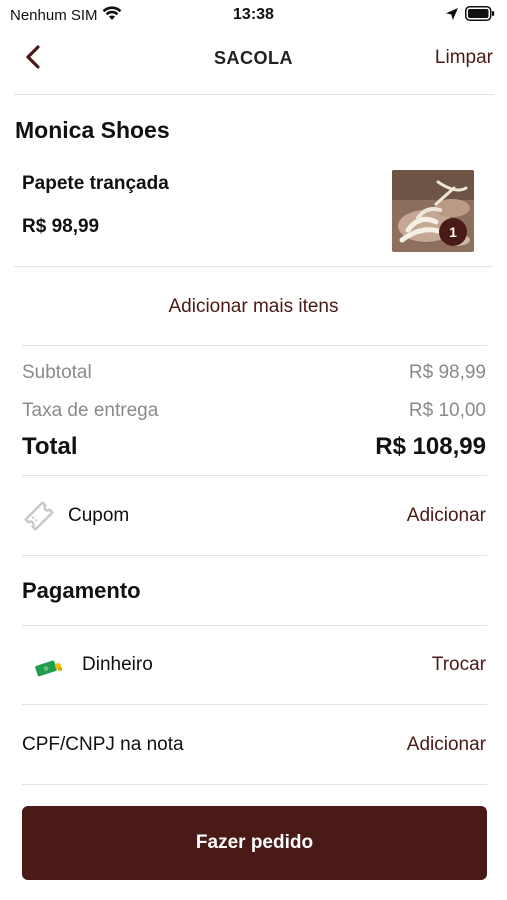  I want to click on status-bar: Nenhum SIM 13:38, so click(253, 16).